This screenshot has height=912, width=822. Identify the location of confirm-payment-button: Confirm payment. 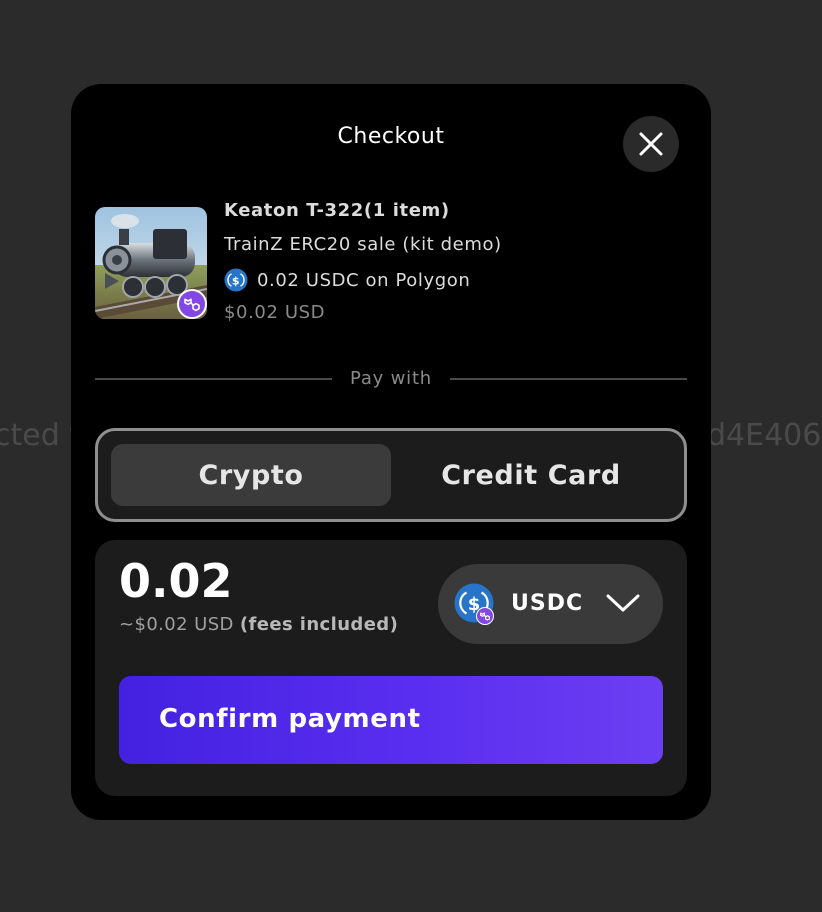
(391, 720).